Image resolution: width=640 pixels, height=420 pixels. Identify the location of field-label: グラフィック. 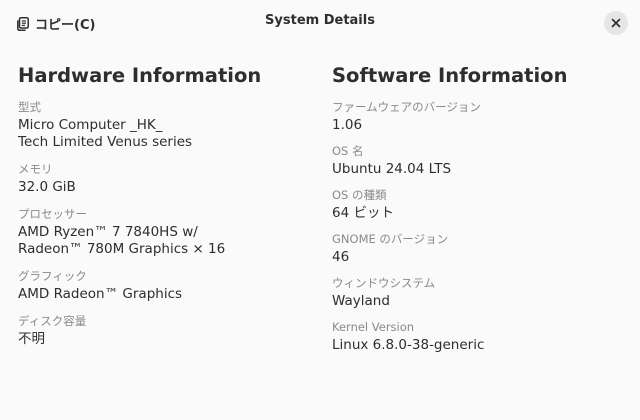
(52, 276).